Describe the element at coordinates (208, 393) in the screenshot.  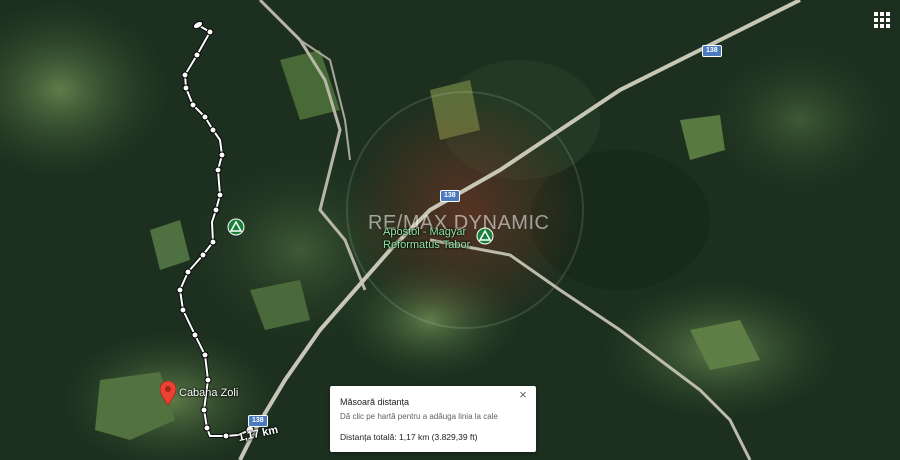
I see `place-label-cabana: Cabana Zoli` at that location.